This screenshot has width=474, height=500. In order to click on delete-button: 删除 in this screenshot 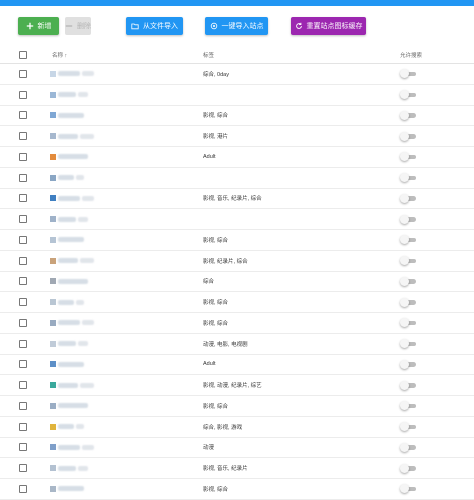, I will do `click(78, 26)`.